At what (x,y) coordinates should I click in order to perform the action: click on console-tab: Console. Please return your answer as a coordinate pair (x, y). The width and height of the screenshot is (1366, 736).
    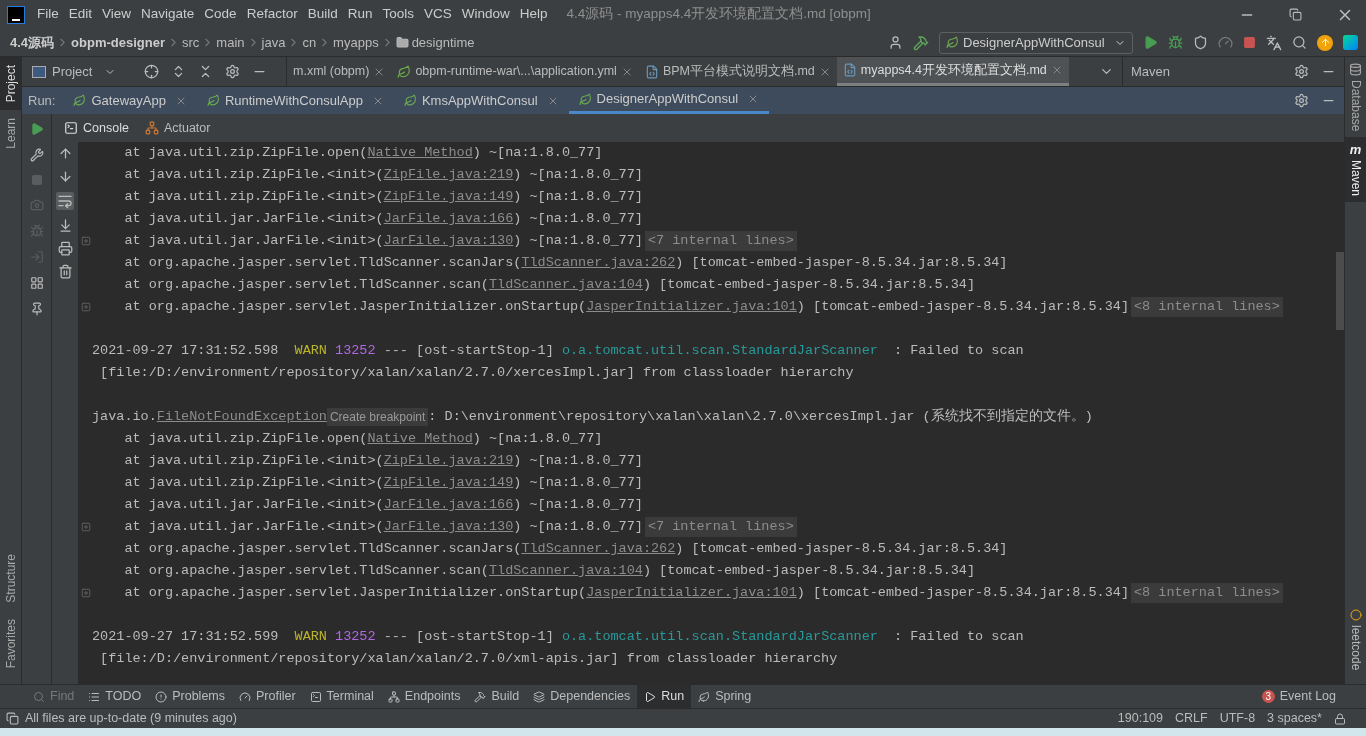
    Looking at the image, I should click on (96, 128).